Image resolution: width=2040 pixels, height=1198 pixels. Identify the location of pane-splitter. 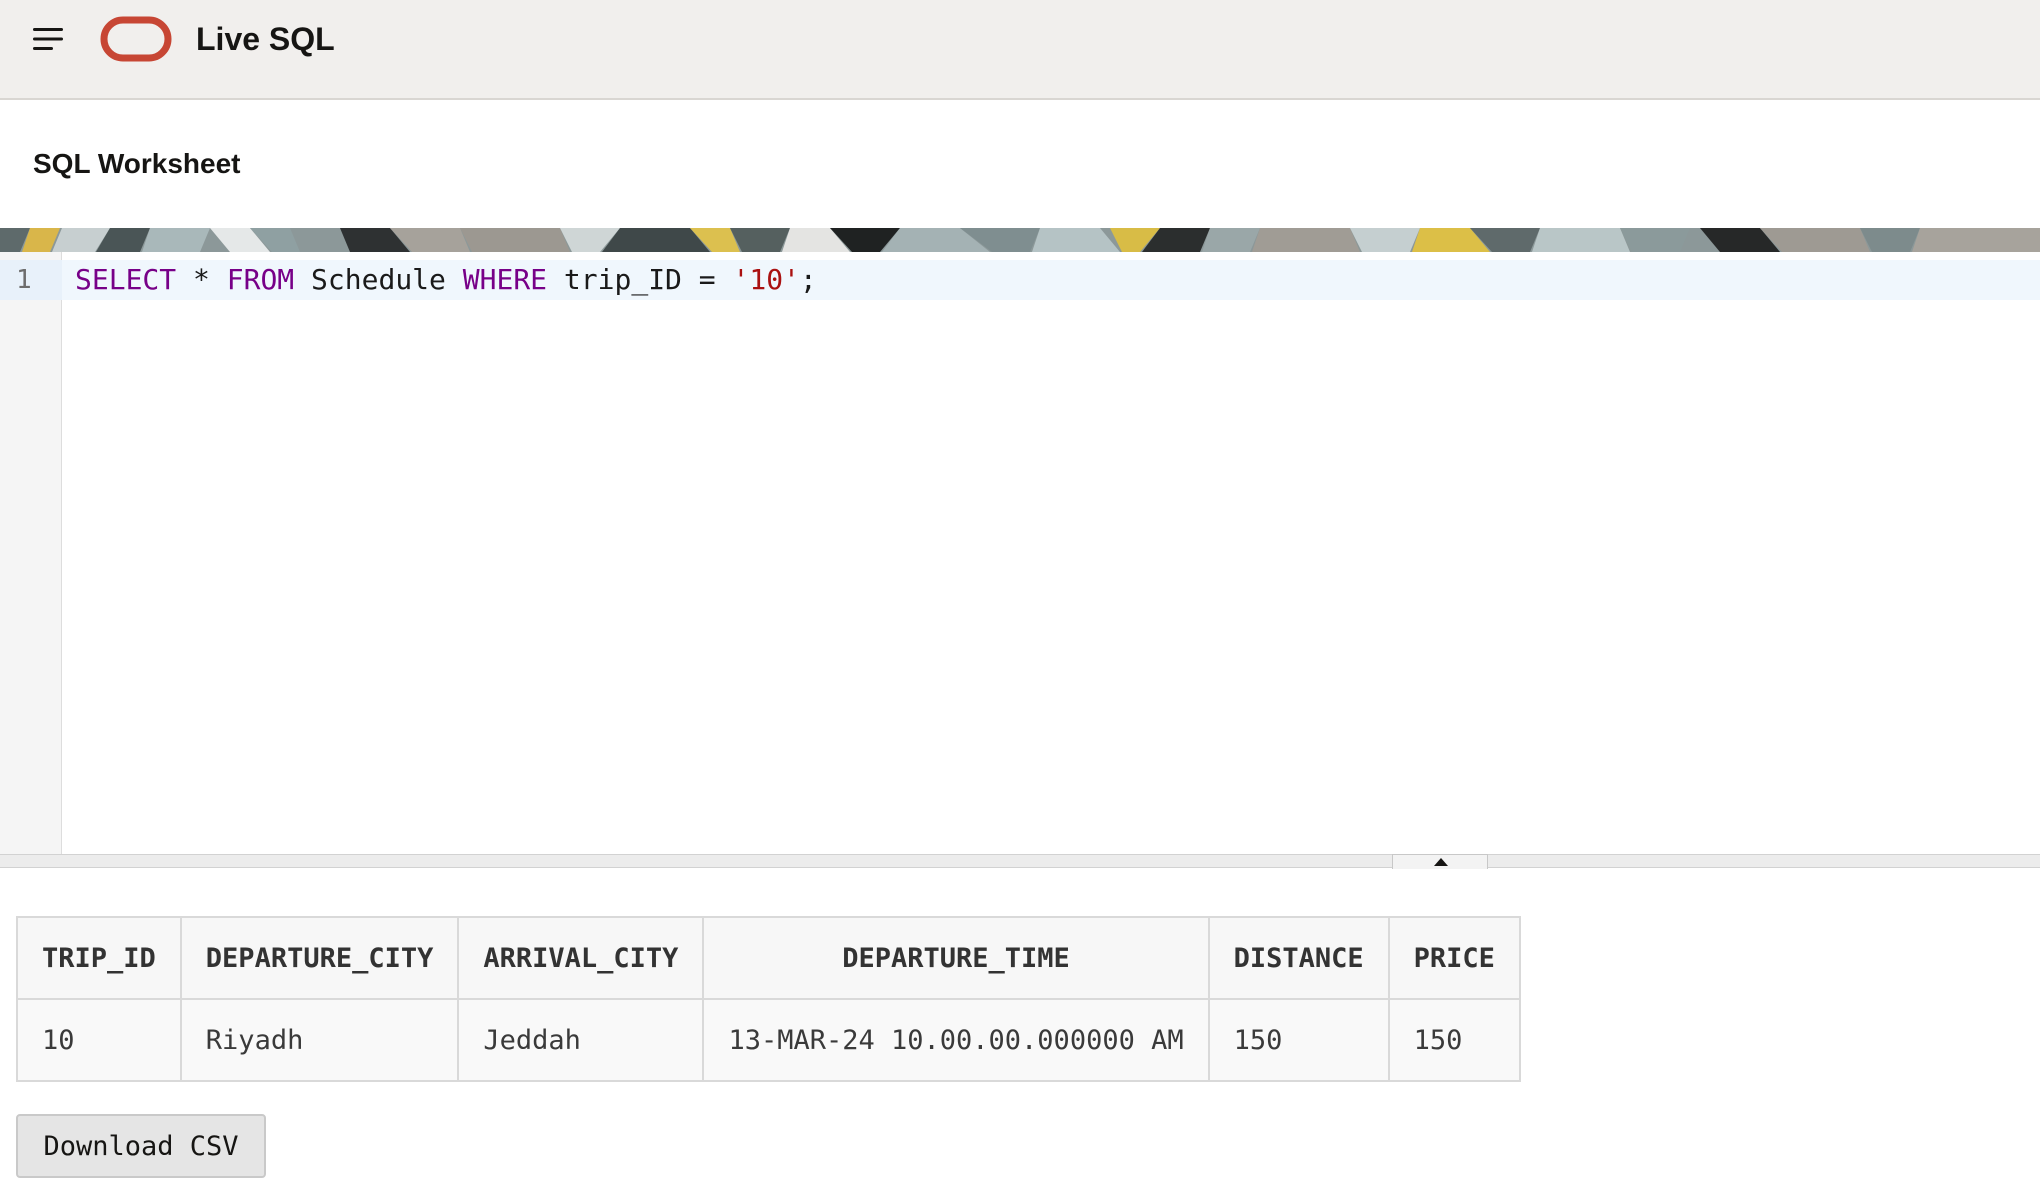
(1020, 861).